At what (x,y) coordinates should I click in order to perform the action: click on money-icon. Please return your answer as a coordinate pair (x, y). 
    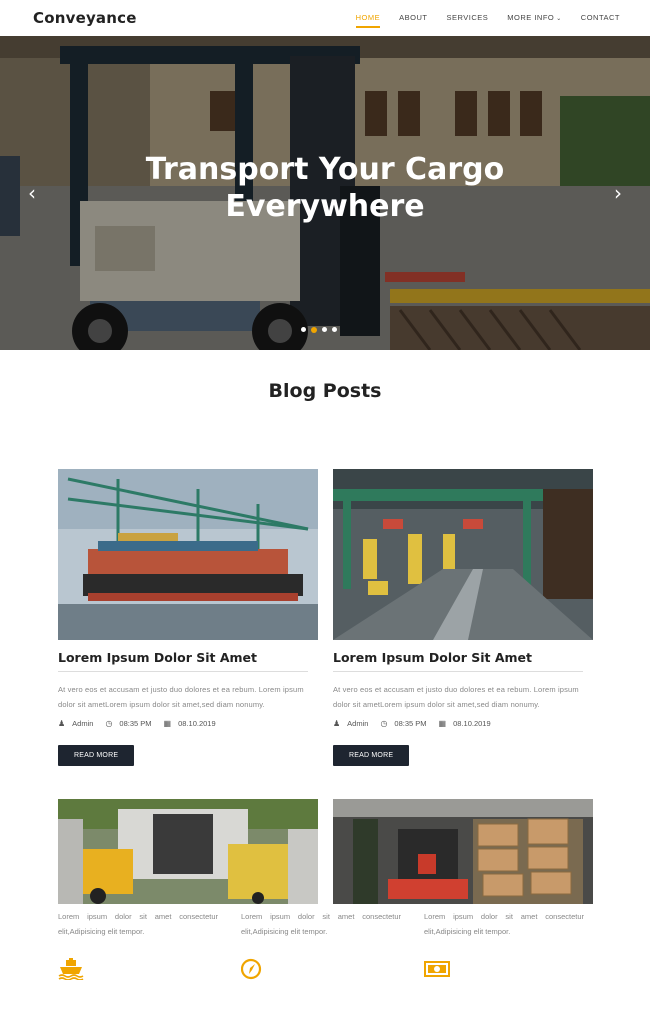
    Looking at the image, I should click on (437, 969).